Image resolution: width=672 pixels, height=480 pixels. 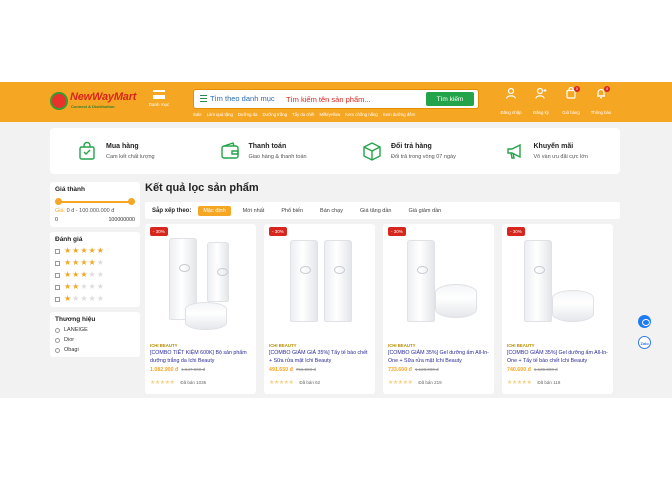 I want to click on service-title: Đổi trả hàng, so click(x=411, y=146).